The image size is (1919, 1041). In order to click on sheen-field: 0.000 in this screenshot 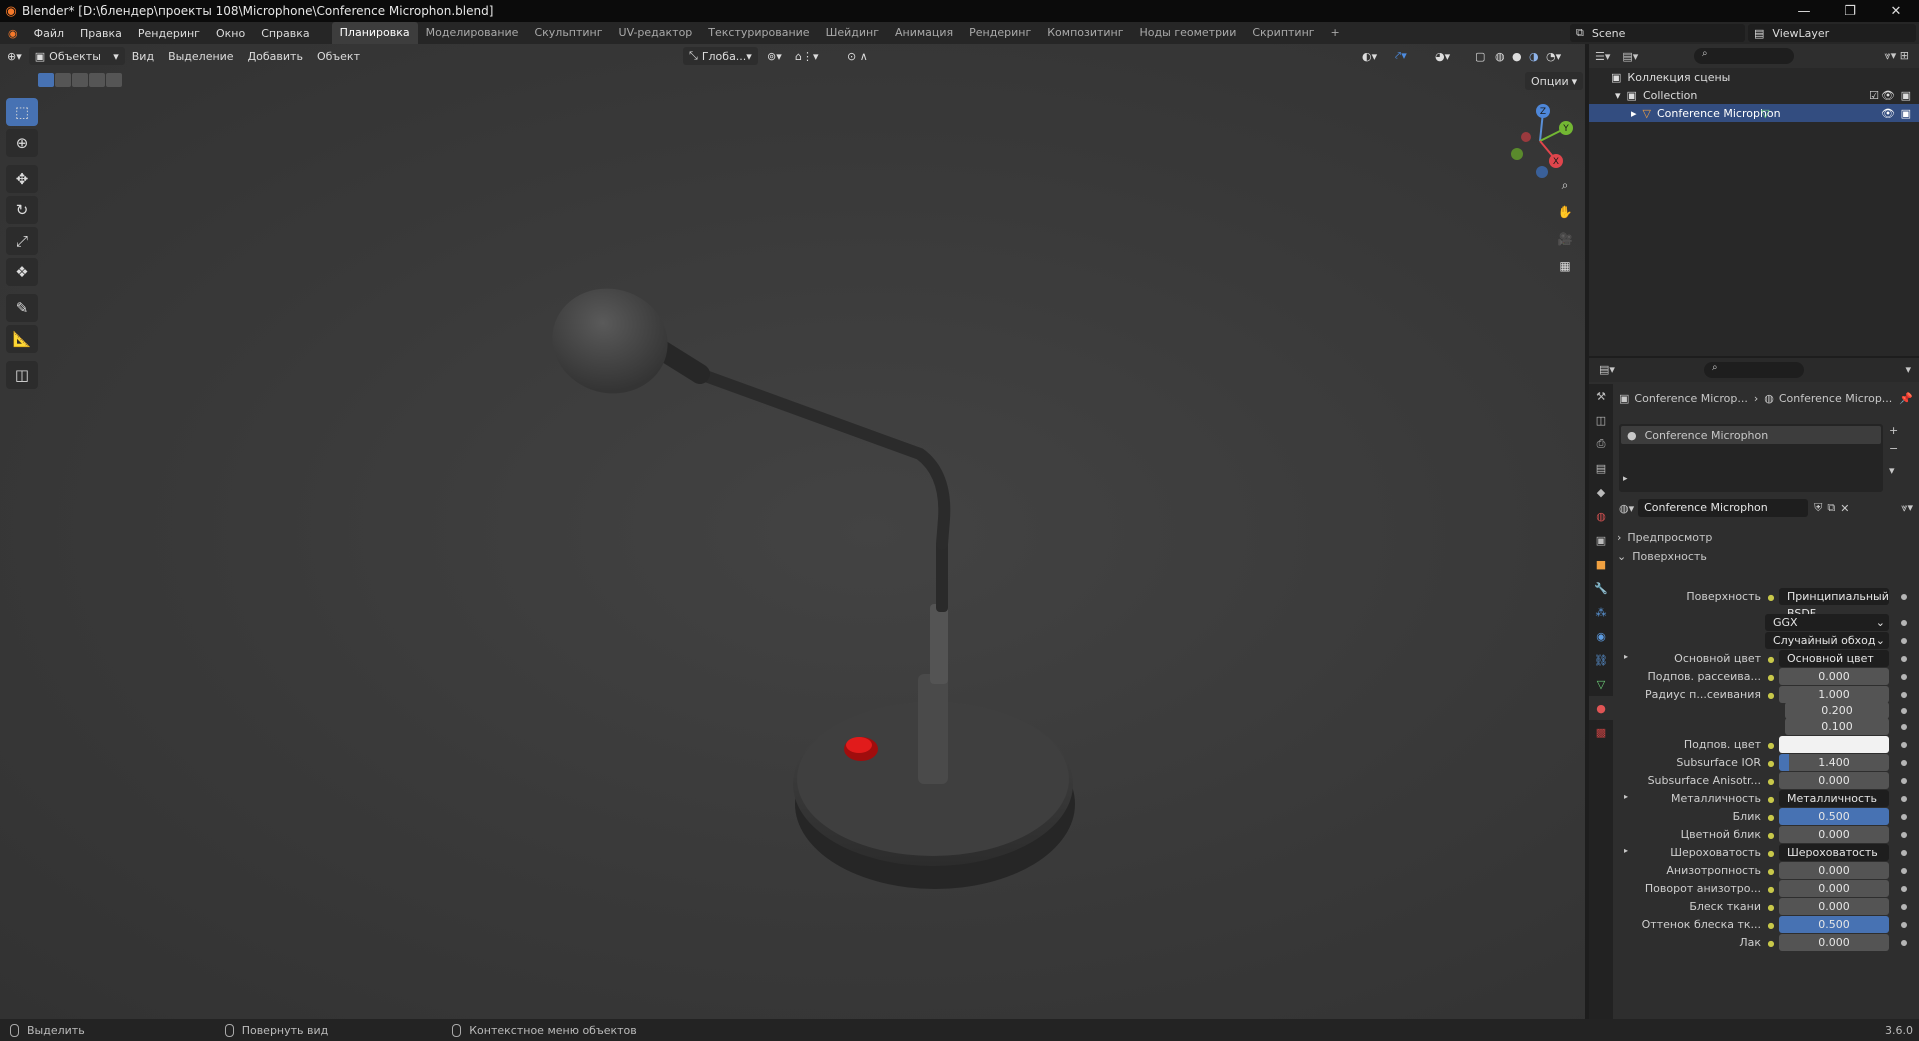, I will do `click(1834, 906)`.